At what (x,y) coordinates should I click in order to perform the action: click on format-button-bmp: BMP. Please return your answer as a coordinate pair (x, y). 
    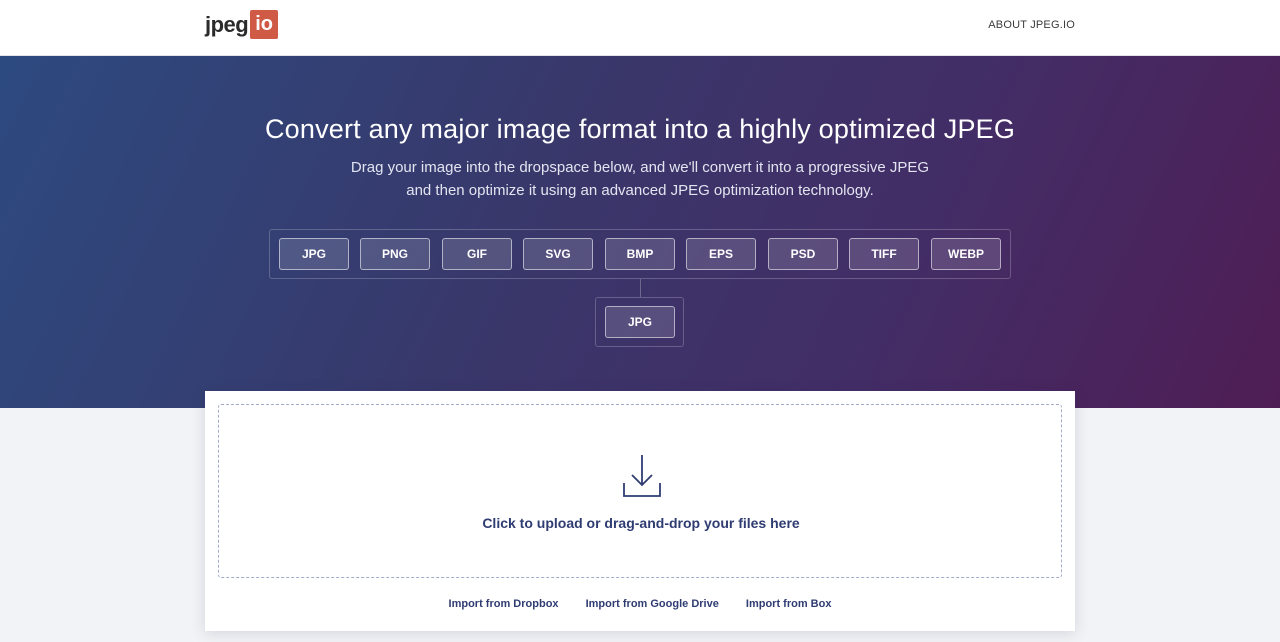
    Looking at the image, I should click on (640, 254).